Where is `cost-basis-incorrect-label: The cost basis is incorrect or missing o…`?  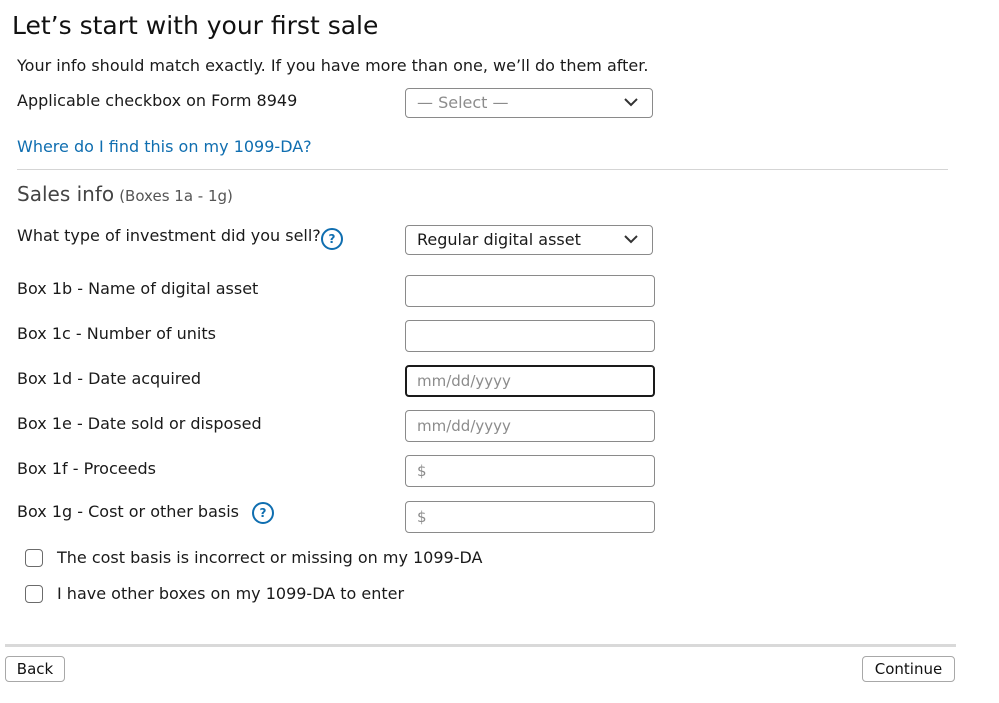
cost-basis-incorrect-label: The cost basis is incorrect or missing o… is located at coordinates (269, 557).